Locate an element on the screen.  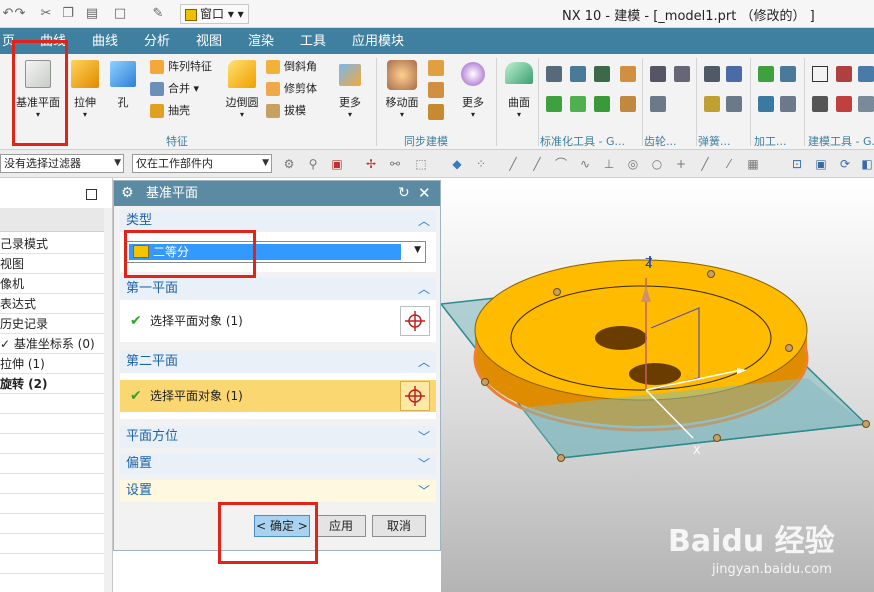
surface-button: 曲面 ▾ is located at coordinates (519, 89).